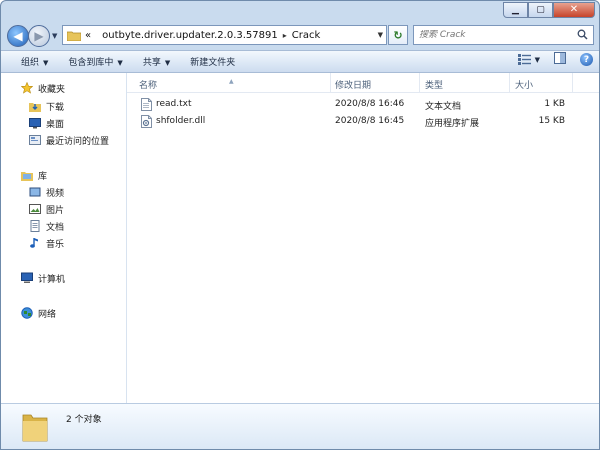  I want to click on sidebar-item-downloads: 下载, so click(46, 106).